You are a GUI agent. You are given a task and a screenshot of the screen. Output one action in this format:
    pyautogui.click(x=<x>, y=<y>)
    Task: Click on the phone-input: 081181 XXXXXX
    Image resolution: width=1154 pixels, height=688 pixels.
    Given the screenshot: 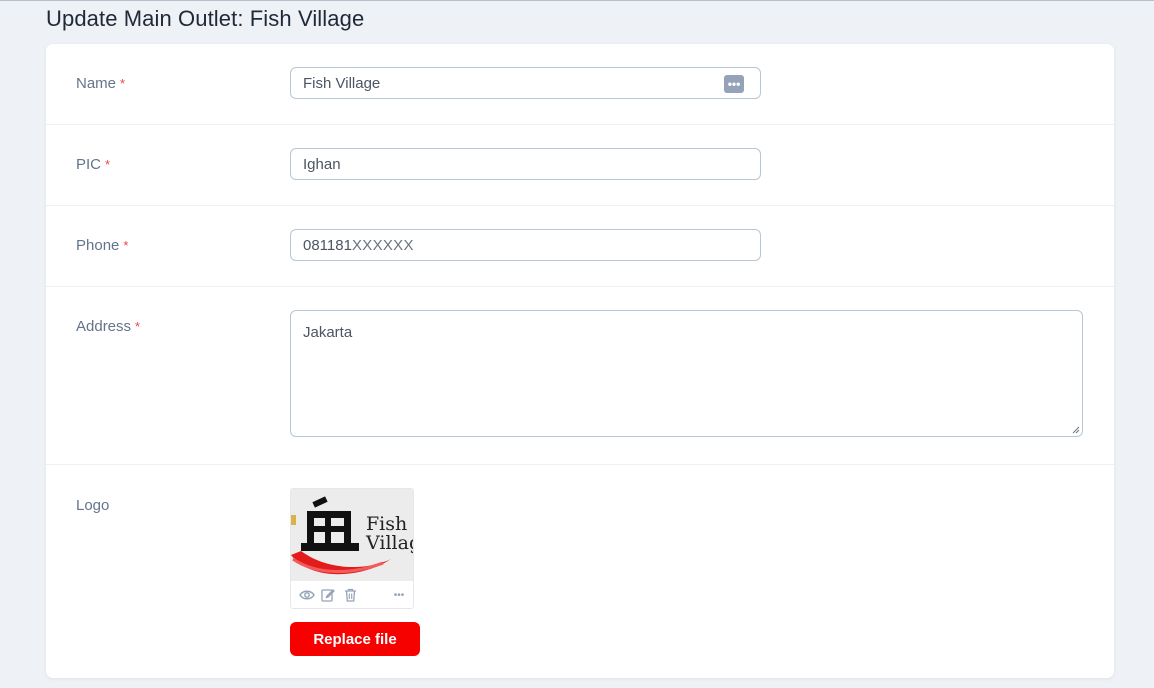 What is the action you would take?
    pyautogui.click(x=525, y=245)
    